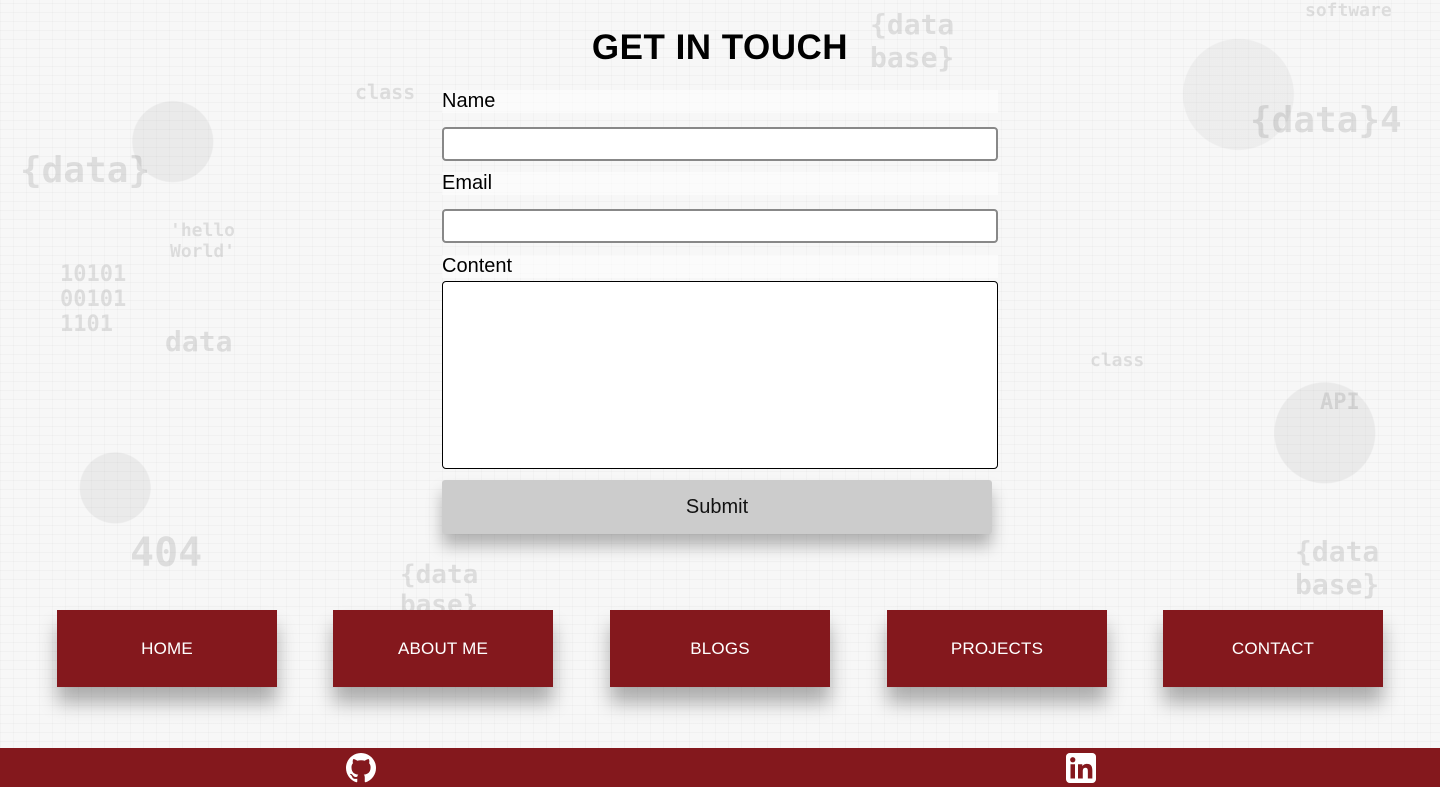  I want to click on nav-home-button: HOME, so click(167, 648).